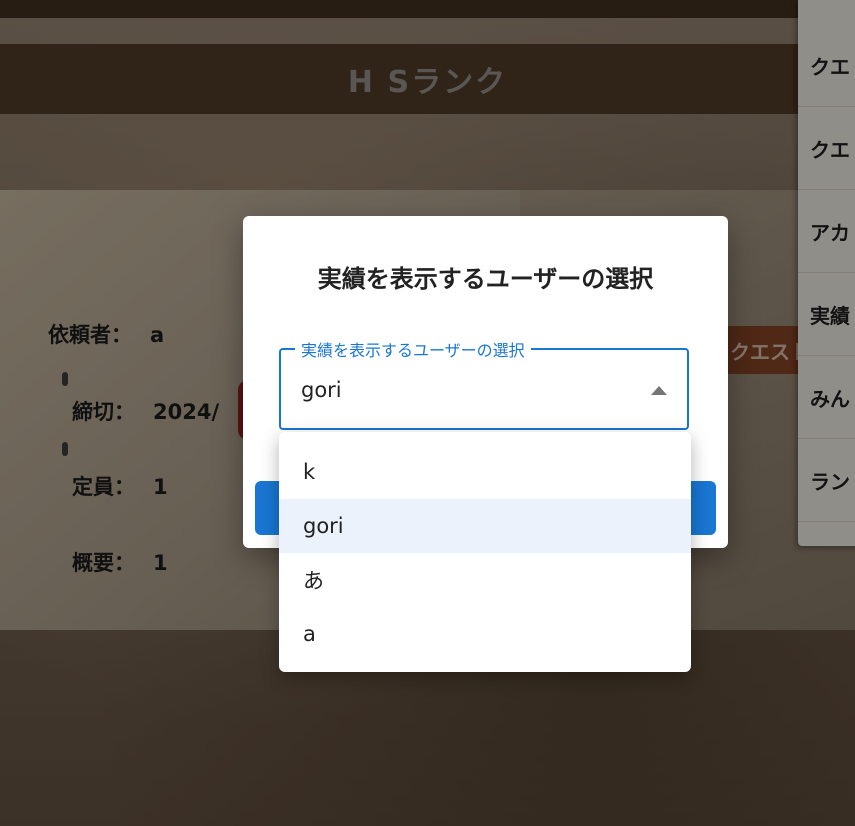 Image resolution: width=855 pixels, height=826 pixels. Describe the element at coordinates (485, 526) in the screenshot. I see `user-option-gori: gori` at that location.